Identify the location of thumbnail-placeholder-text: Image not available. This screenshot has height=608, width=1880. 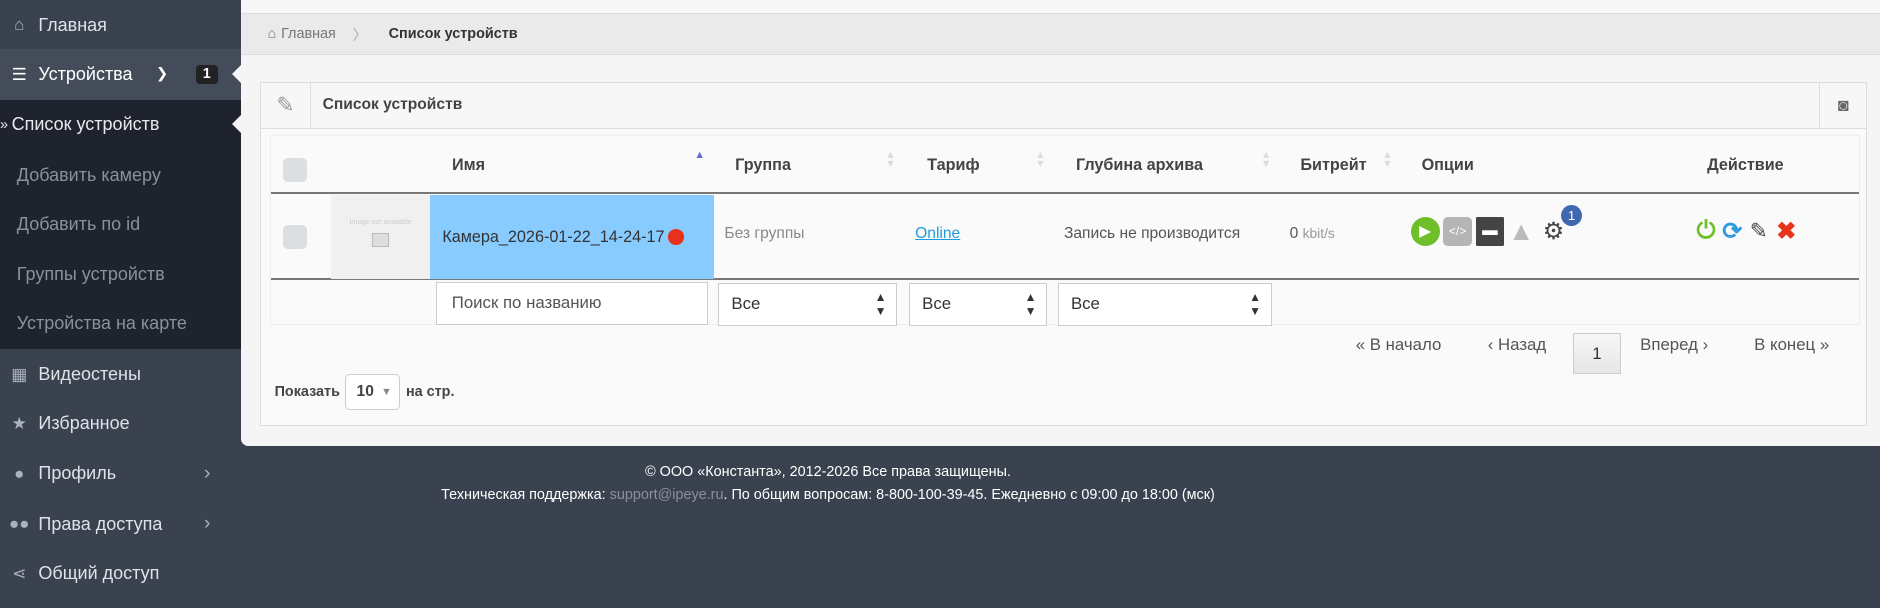
(380, 221).